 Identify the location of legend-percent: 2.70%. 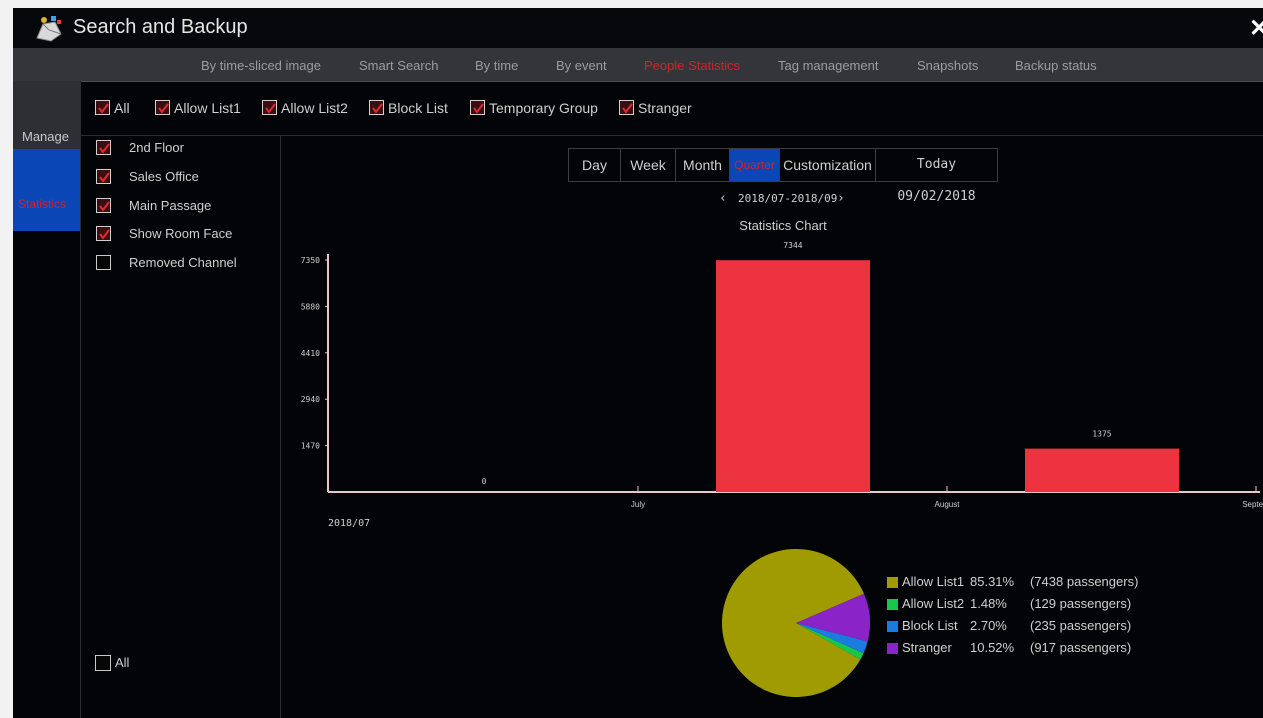
(988, 625).